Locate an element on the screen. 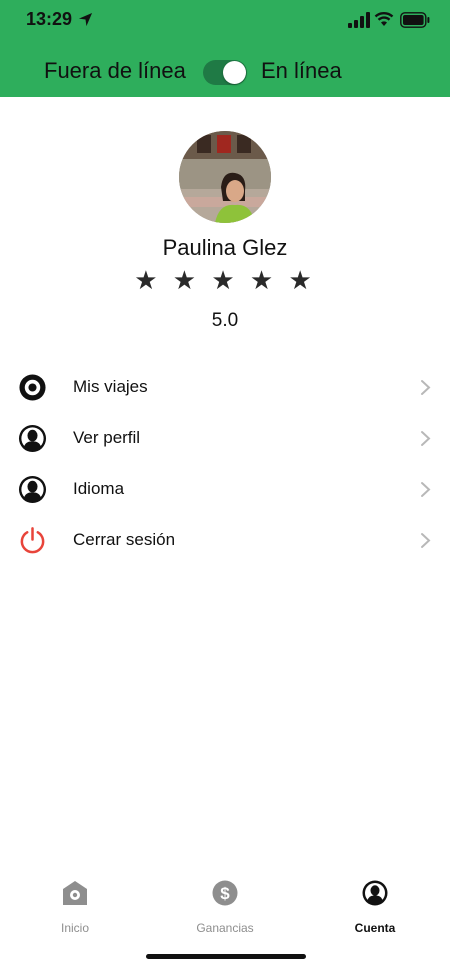 Image resolution: width=450 pixels, height=960 pixels. online-label: En línea is located at coordinates (301, 70).